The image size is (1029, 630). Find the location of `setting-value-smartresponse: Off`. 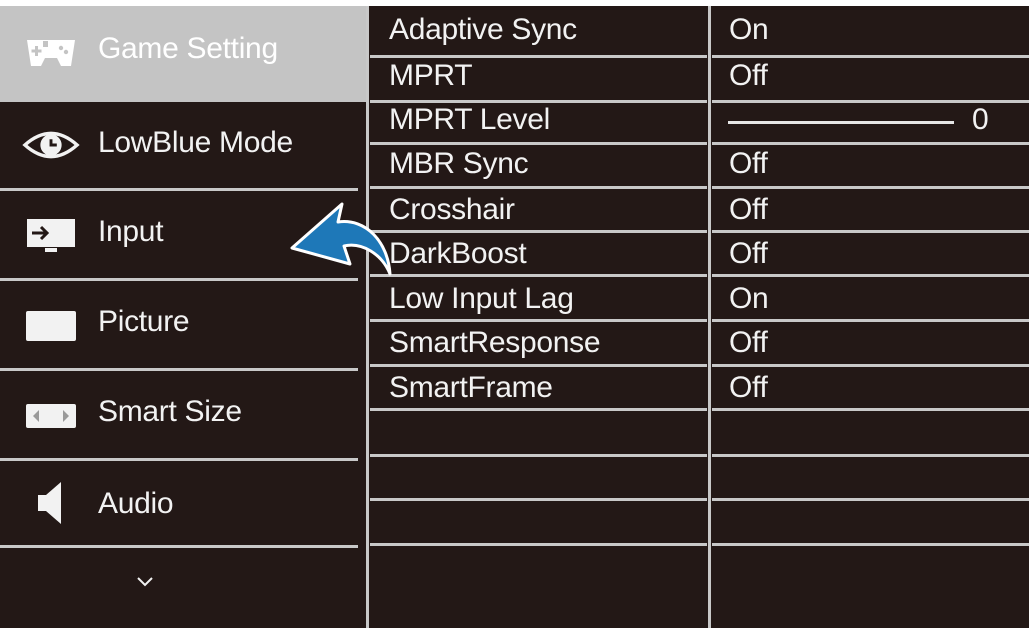

setting-value-smartresponse: Off is located at coordinates (748, 343).